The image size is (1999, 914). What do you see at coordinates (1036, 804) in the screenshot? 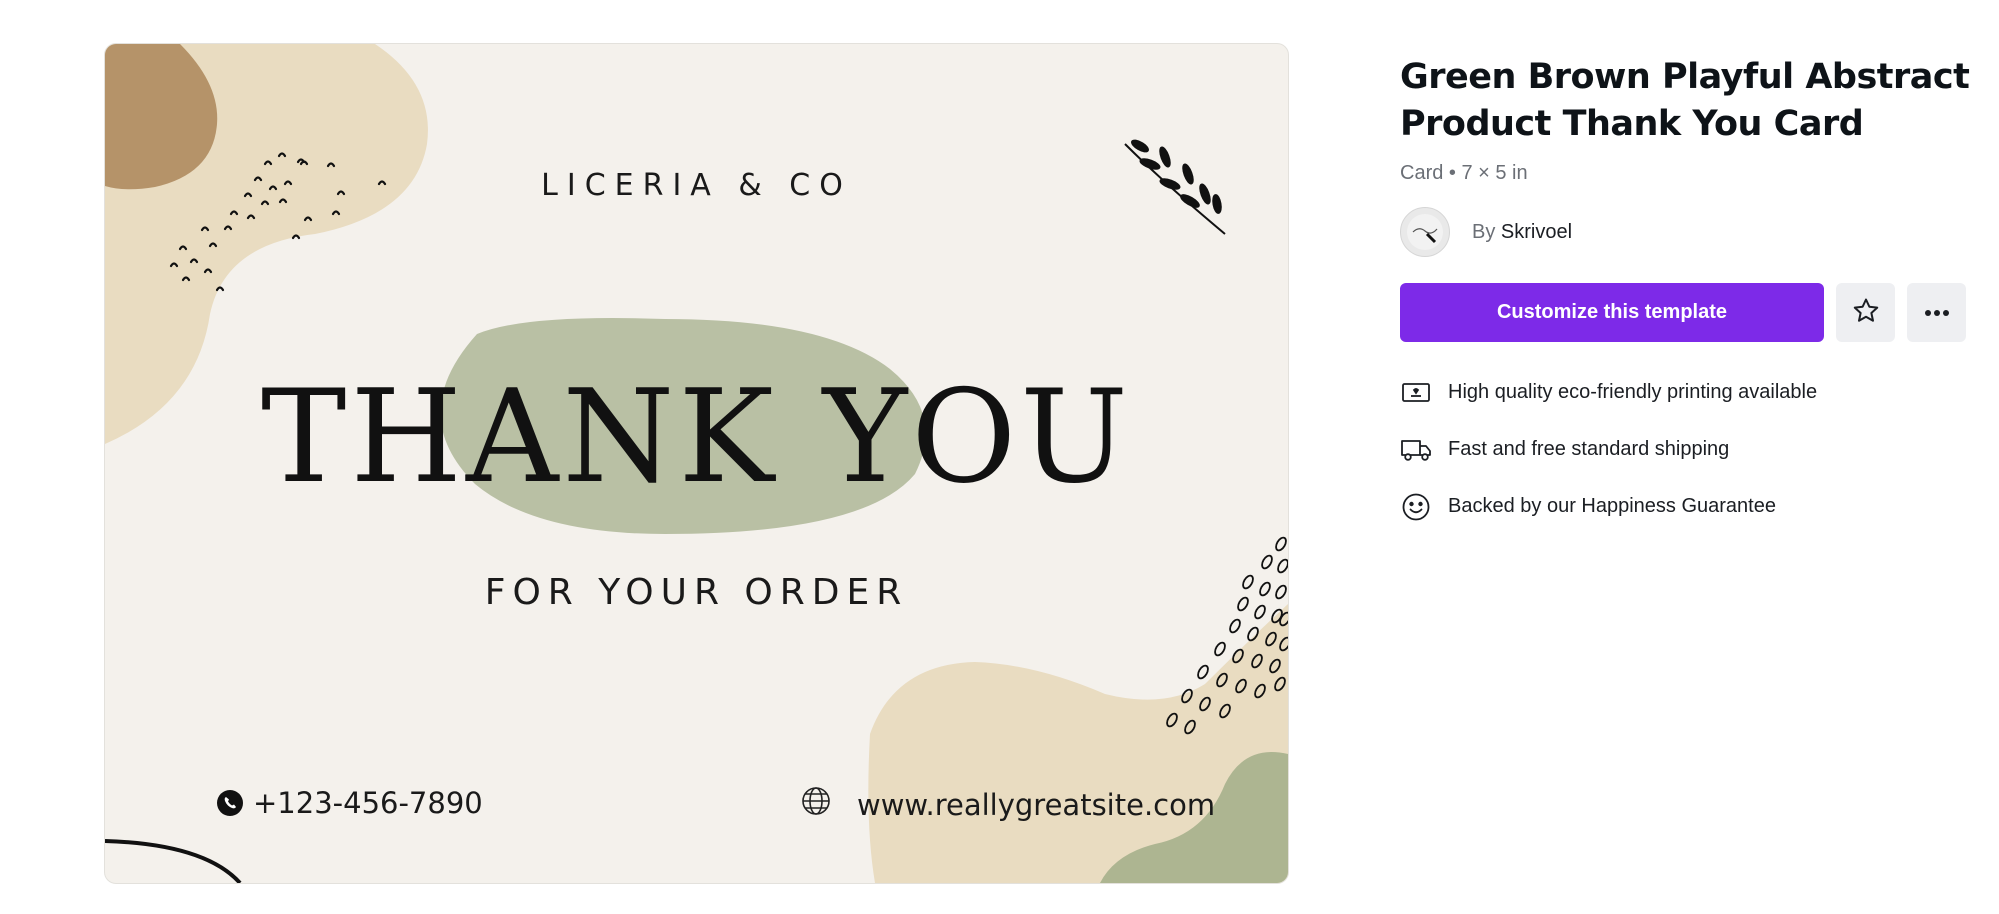
I see `website-url: www.reallygreatsite.com` at bounding box center [1036, 804].